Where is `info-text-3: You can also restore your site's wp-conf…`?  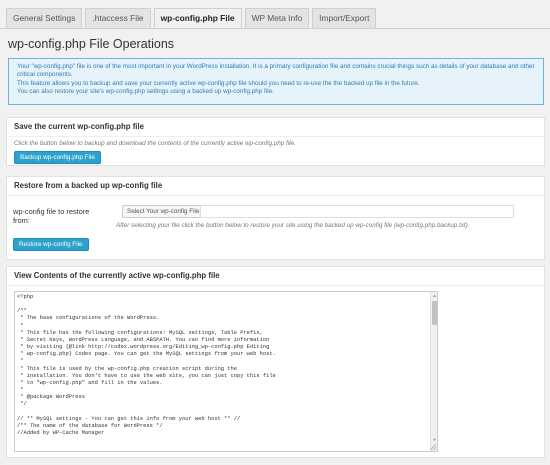 info-text-3: You can also restore your site's wp-conf… is located at coordinates (145, 91).